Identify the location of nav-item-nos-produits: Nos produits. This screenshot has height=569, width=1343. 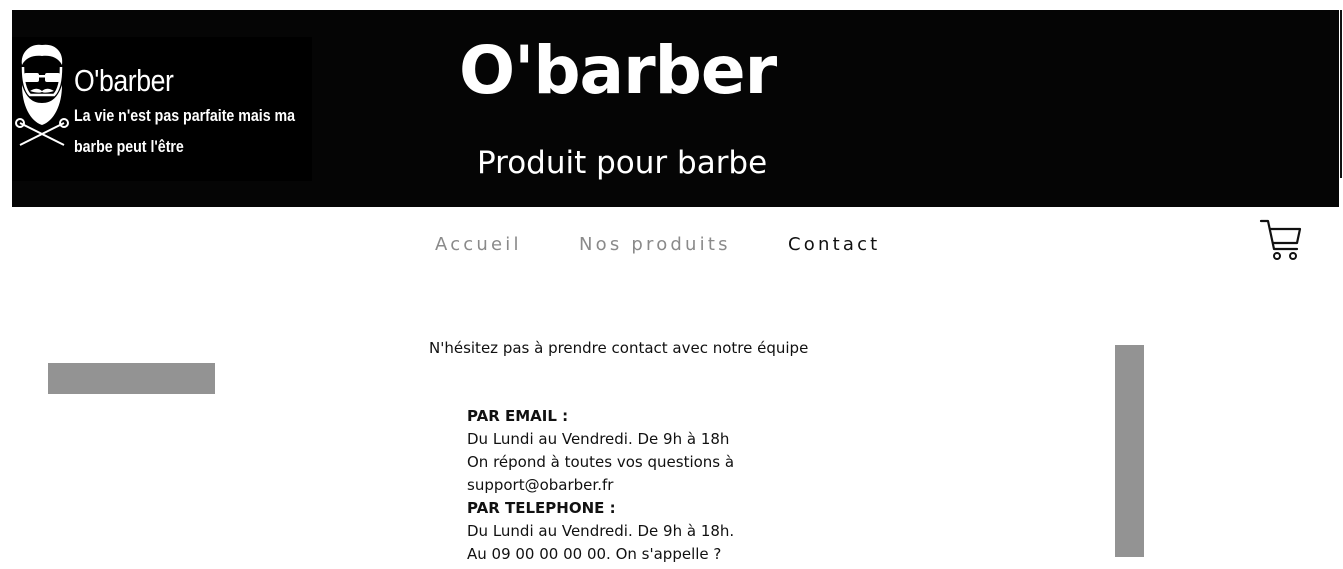
(655, 245).